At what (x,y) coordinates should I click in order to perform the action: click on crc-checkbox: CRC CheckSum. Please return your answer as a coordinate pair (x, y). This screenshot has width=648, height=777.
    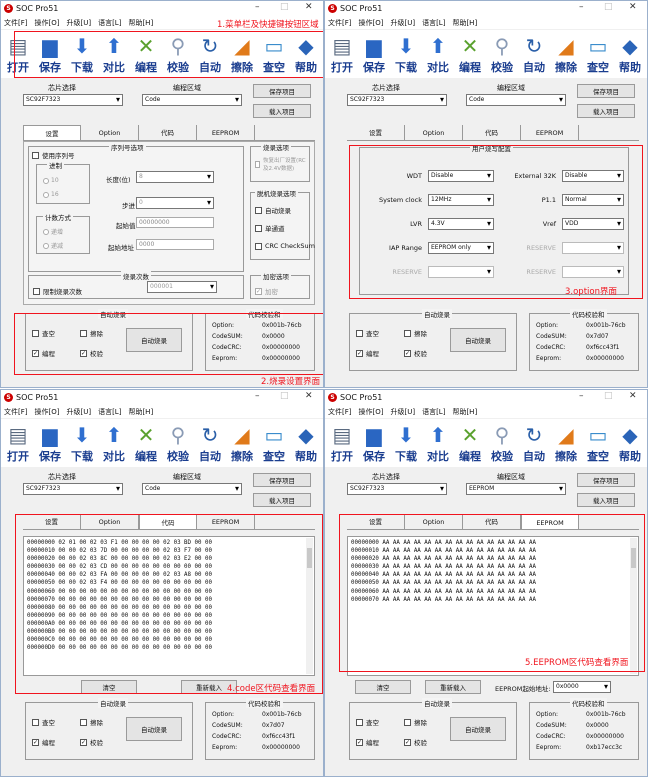
    Looking at the image, I should click on (285, 246).